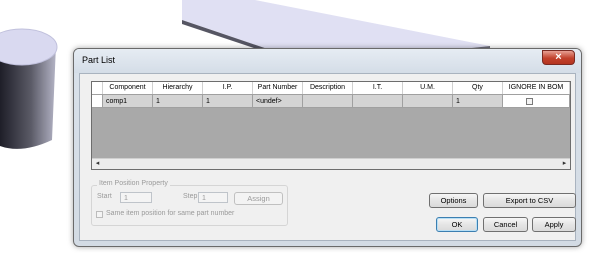 The height and width of the screenshot is (253, 602). I want to click on scroll-left-icon: ◂, so click(97, 164).